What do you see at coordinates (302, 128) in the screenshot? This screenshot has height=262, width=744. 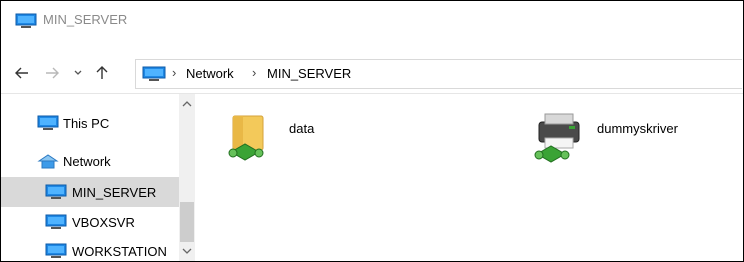 I see `file-name: data` at bounding box center [302, 128].